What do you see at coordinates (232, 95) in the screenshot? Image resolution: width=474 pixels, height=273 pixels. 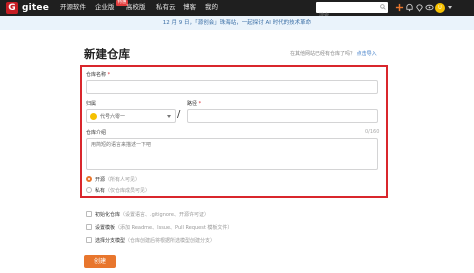 I see `repo-name-input` at bounding box center [232, 95].